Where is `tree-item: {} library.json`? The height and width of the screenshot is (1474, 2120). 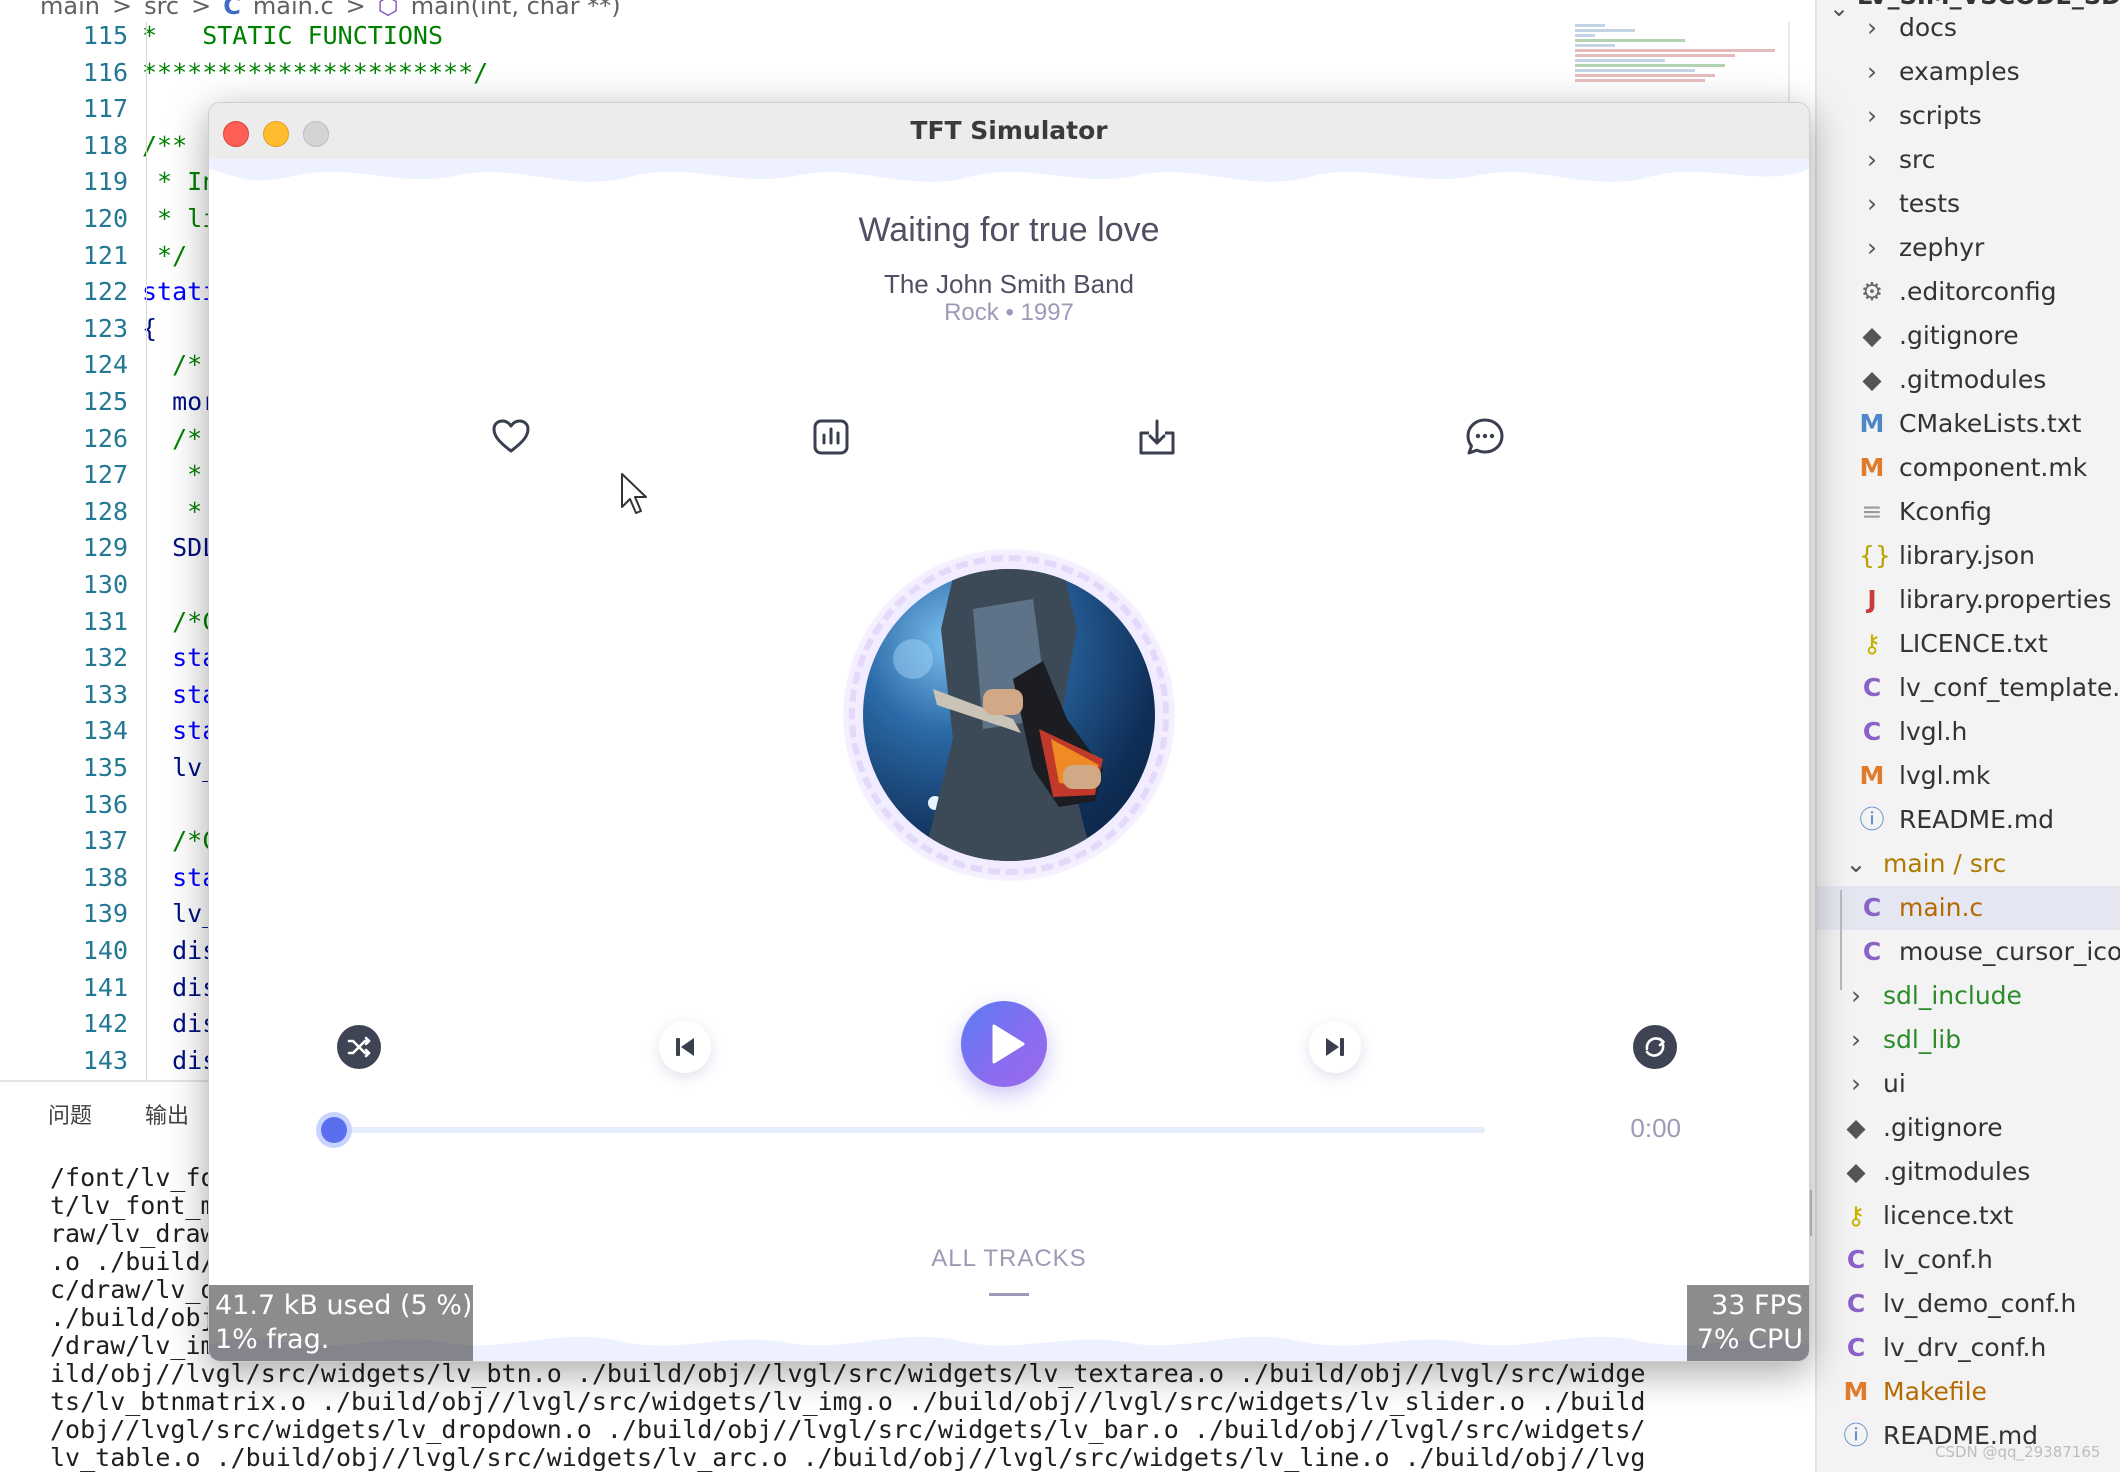 tree-item: {} library.json is located at coordinates (1968, 556).